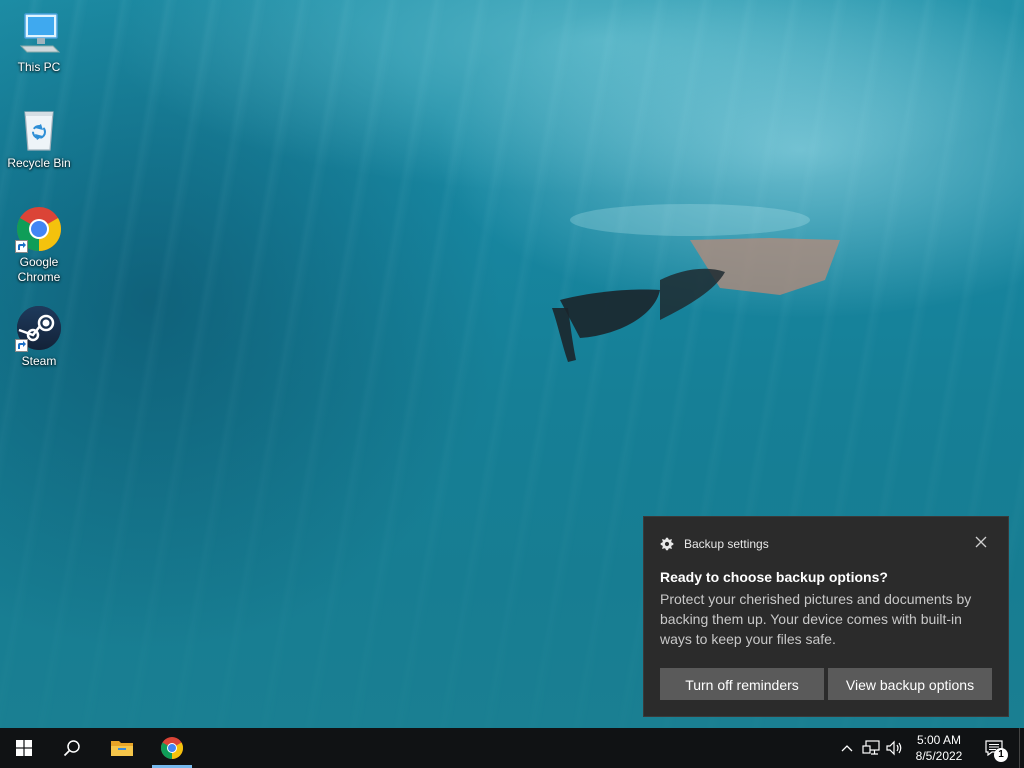 The image size is (1024, 768). What do you see at coordinates (726, 544) in the screenshot?
I see `toast-app-name: Backup settings` at bounding box center [726, 544].